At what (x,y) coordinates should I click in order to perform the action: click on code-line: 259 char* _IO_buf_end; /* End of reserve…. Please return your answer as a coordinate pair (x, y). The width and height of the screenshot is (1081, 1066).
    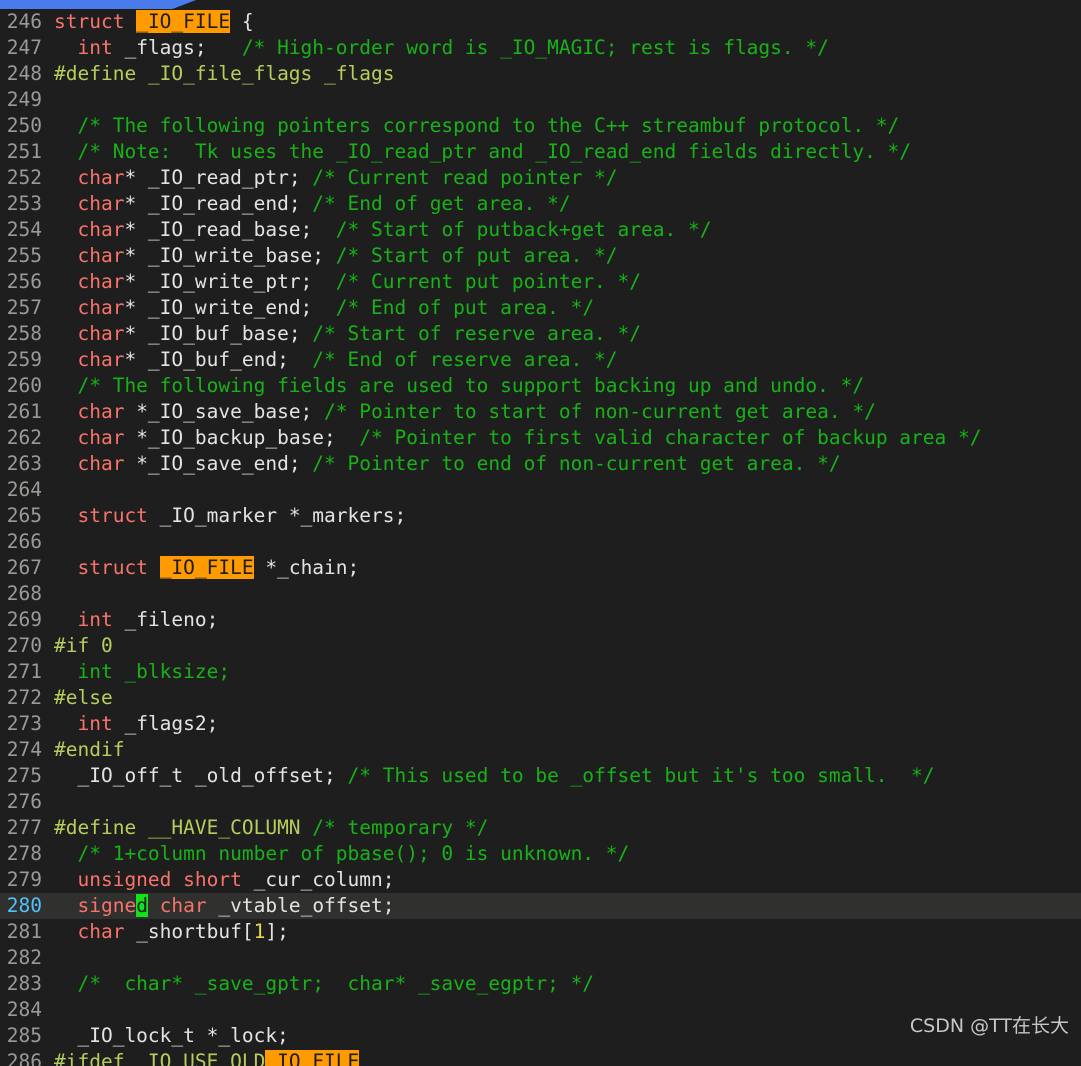
    Looking at the image, I should click on (540, 360).